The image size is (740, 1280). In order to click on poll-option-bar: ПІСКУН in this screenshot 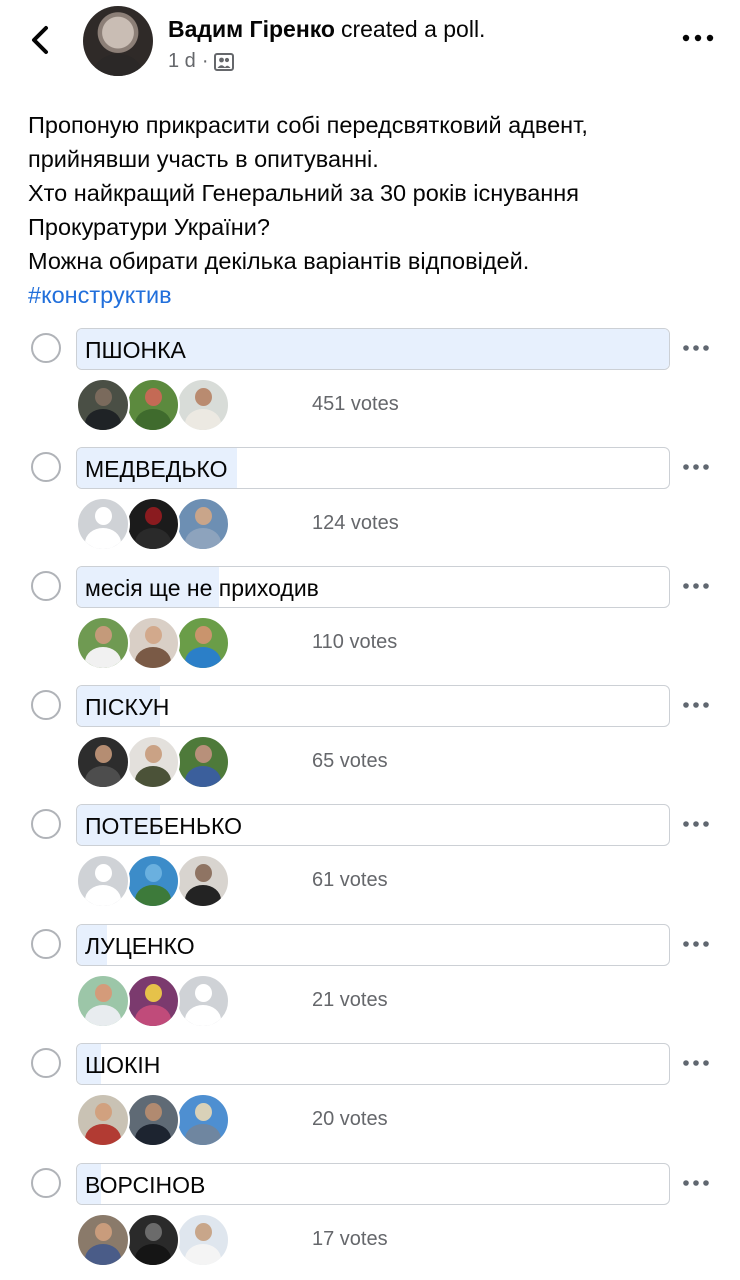, I will do `click(373, 706)`.